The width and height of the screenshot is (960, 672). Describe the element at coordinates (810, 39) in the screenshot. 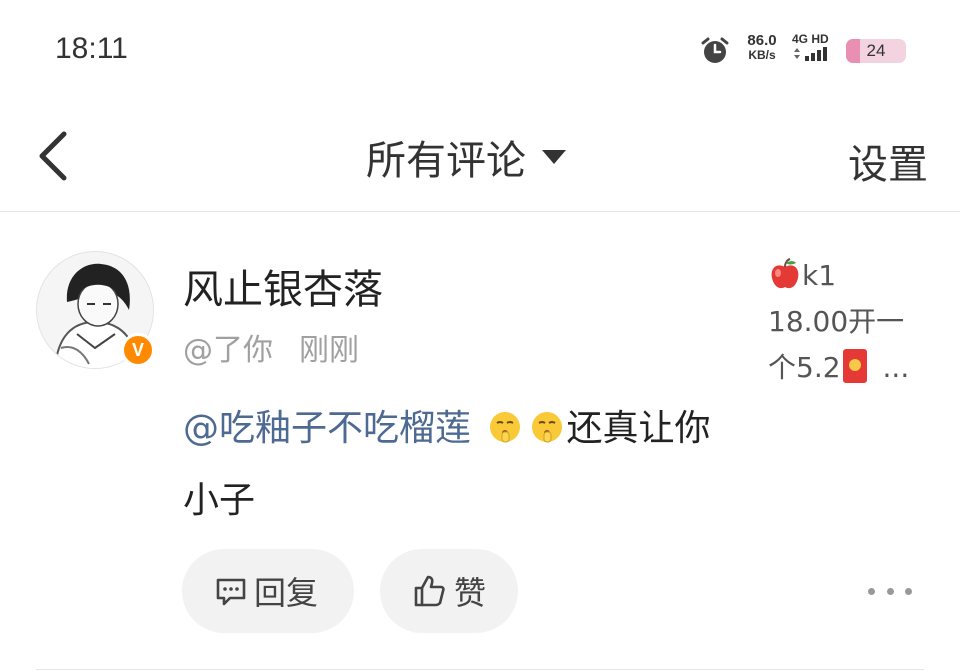

I see `network-type-label: 4G HD` at that location.